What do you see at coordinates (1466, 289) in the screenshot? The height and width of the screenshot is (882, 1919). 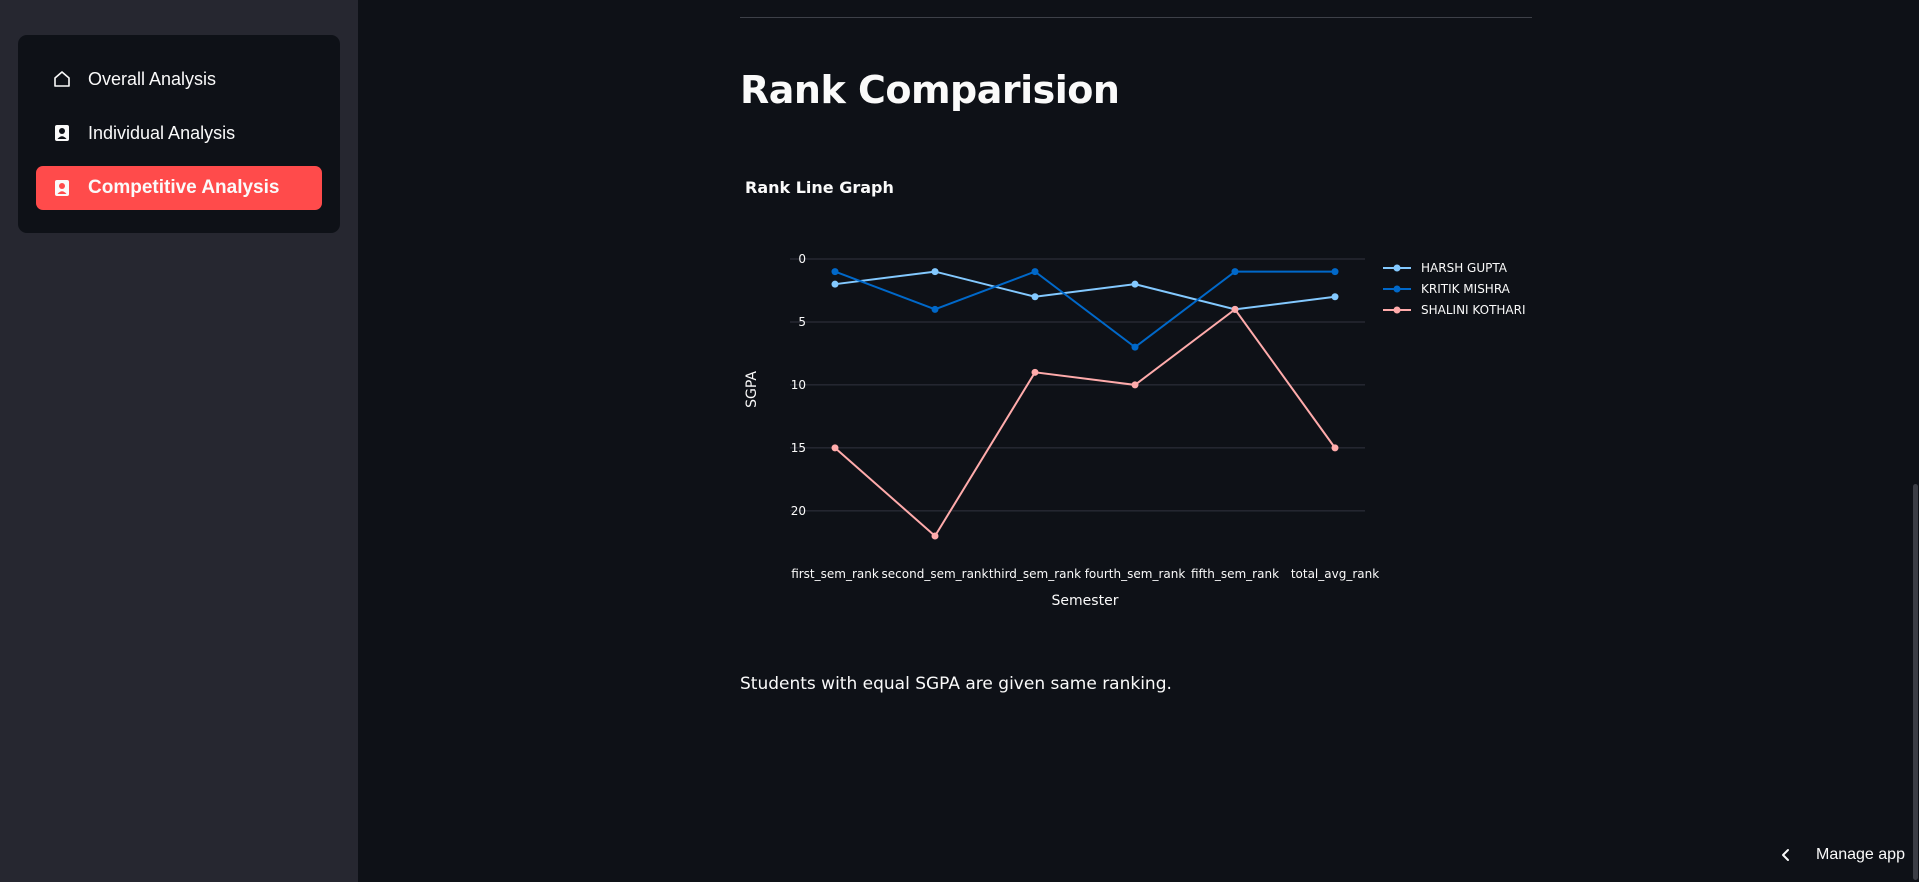 I see `legend-label: KRITIK MISHRA` at bounding box center [1466, 289].